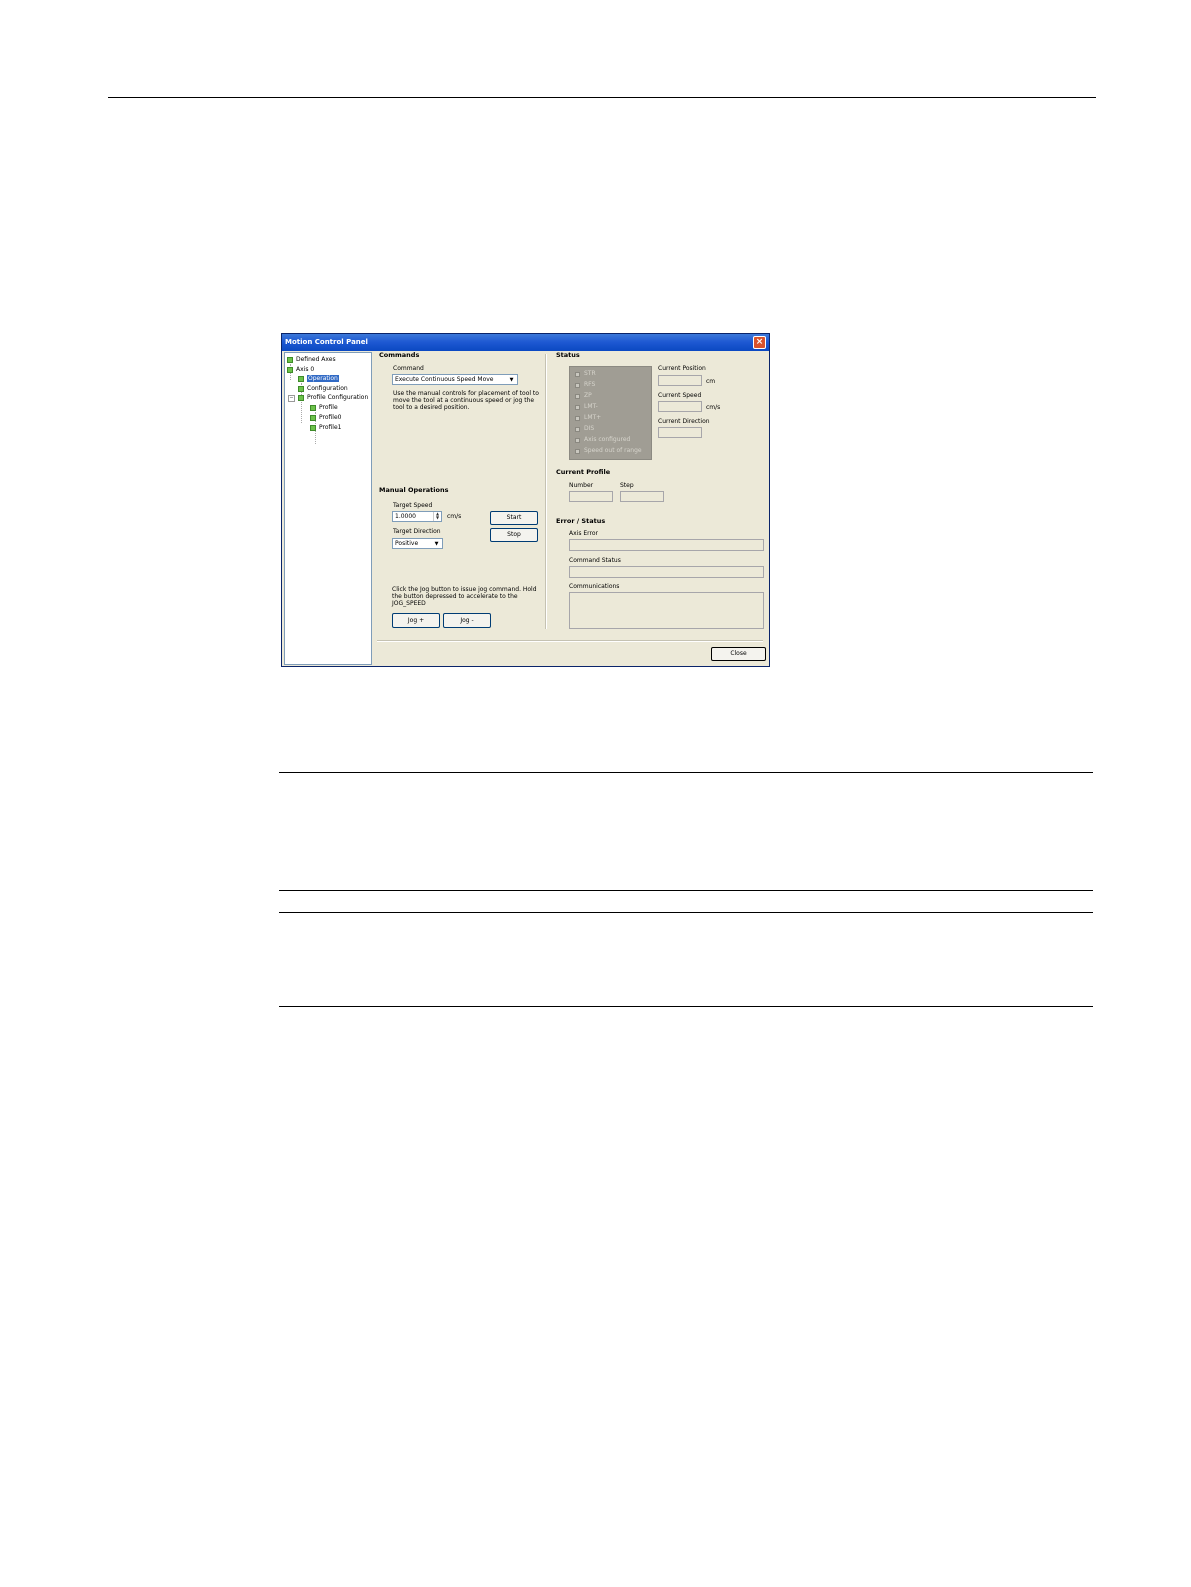 Image resolution: width=1191 pixels, height=1587 pixels. I want to click on communications-field, so click(666, 610).